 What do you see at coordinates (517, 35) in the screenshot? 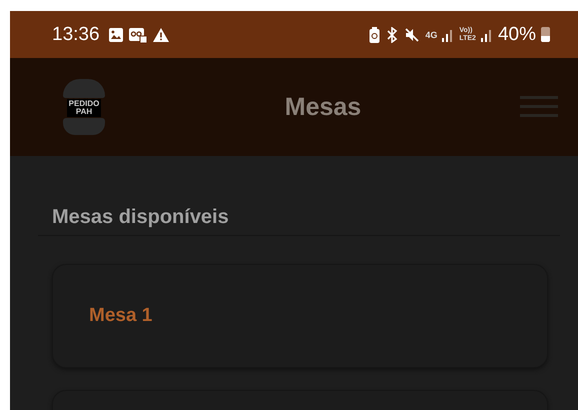
I see `battery-percent: 40%` at bounding box center [517, 35].